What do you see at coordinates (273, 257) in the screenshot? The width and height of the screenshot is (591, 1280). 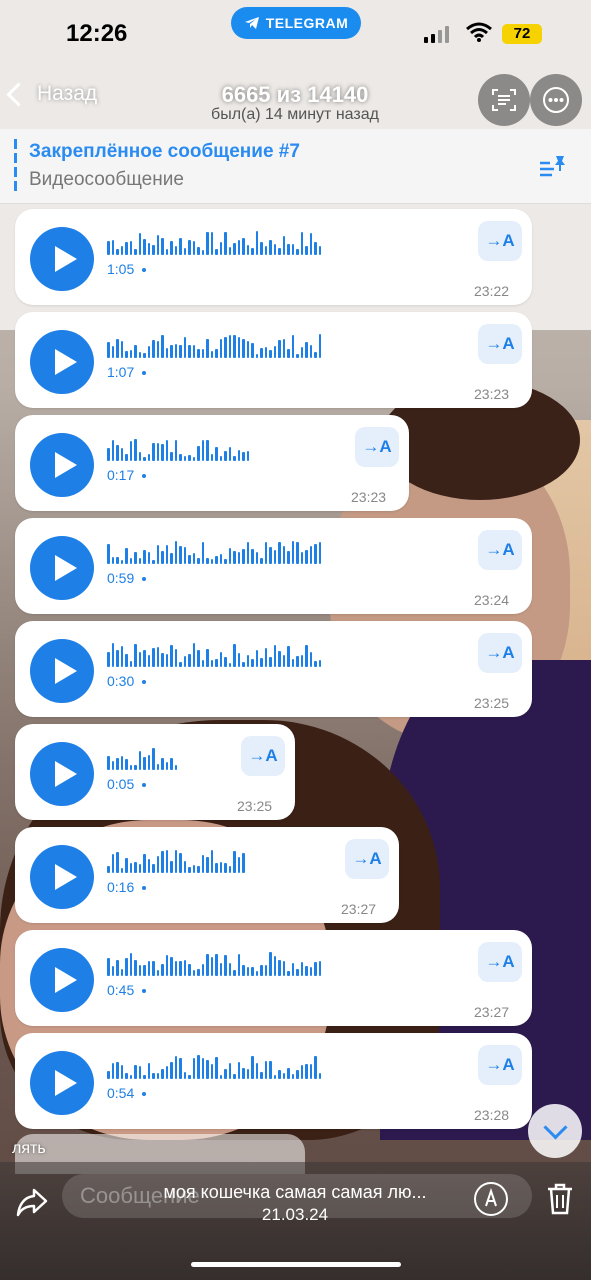 I see `voice-message: 1:05 →A 23:22` at bounding box center [273, 257].